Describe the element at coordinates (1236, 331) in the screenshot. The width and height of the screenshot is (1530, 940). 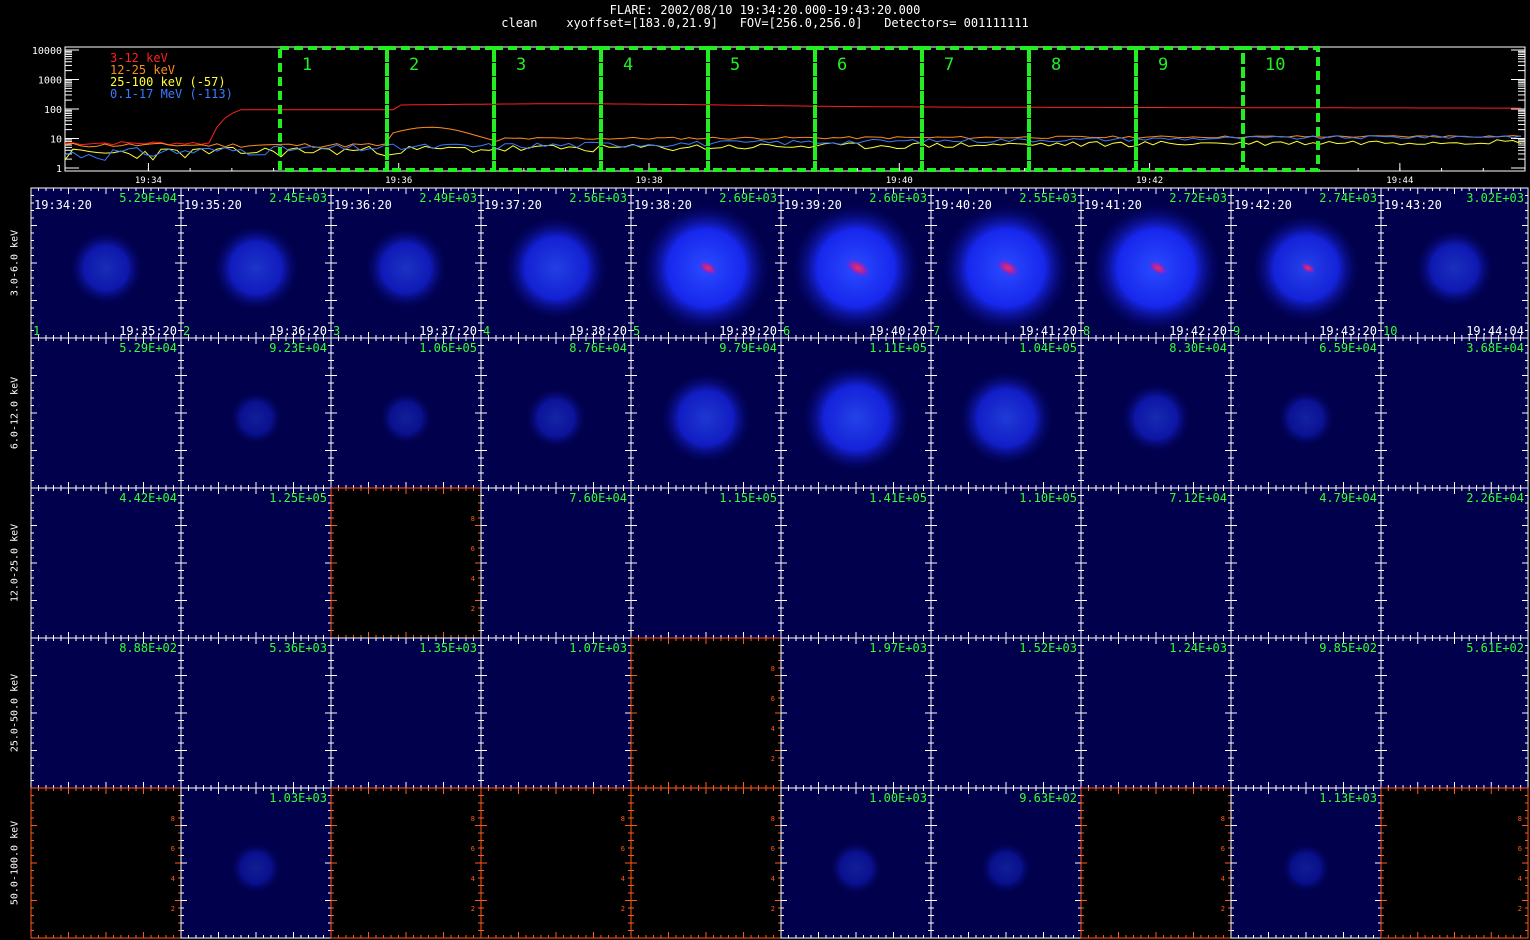
I see `cell-number: 9` at that location.